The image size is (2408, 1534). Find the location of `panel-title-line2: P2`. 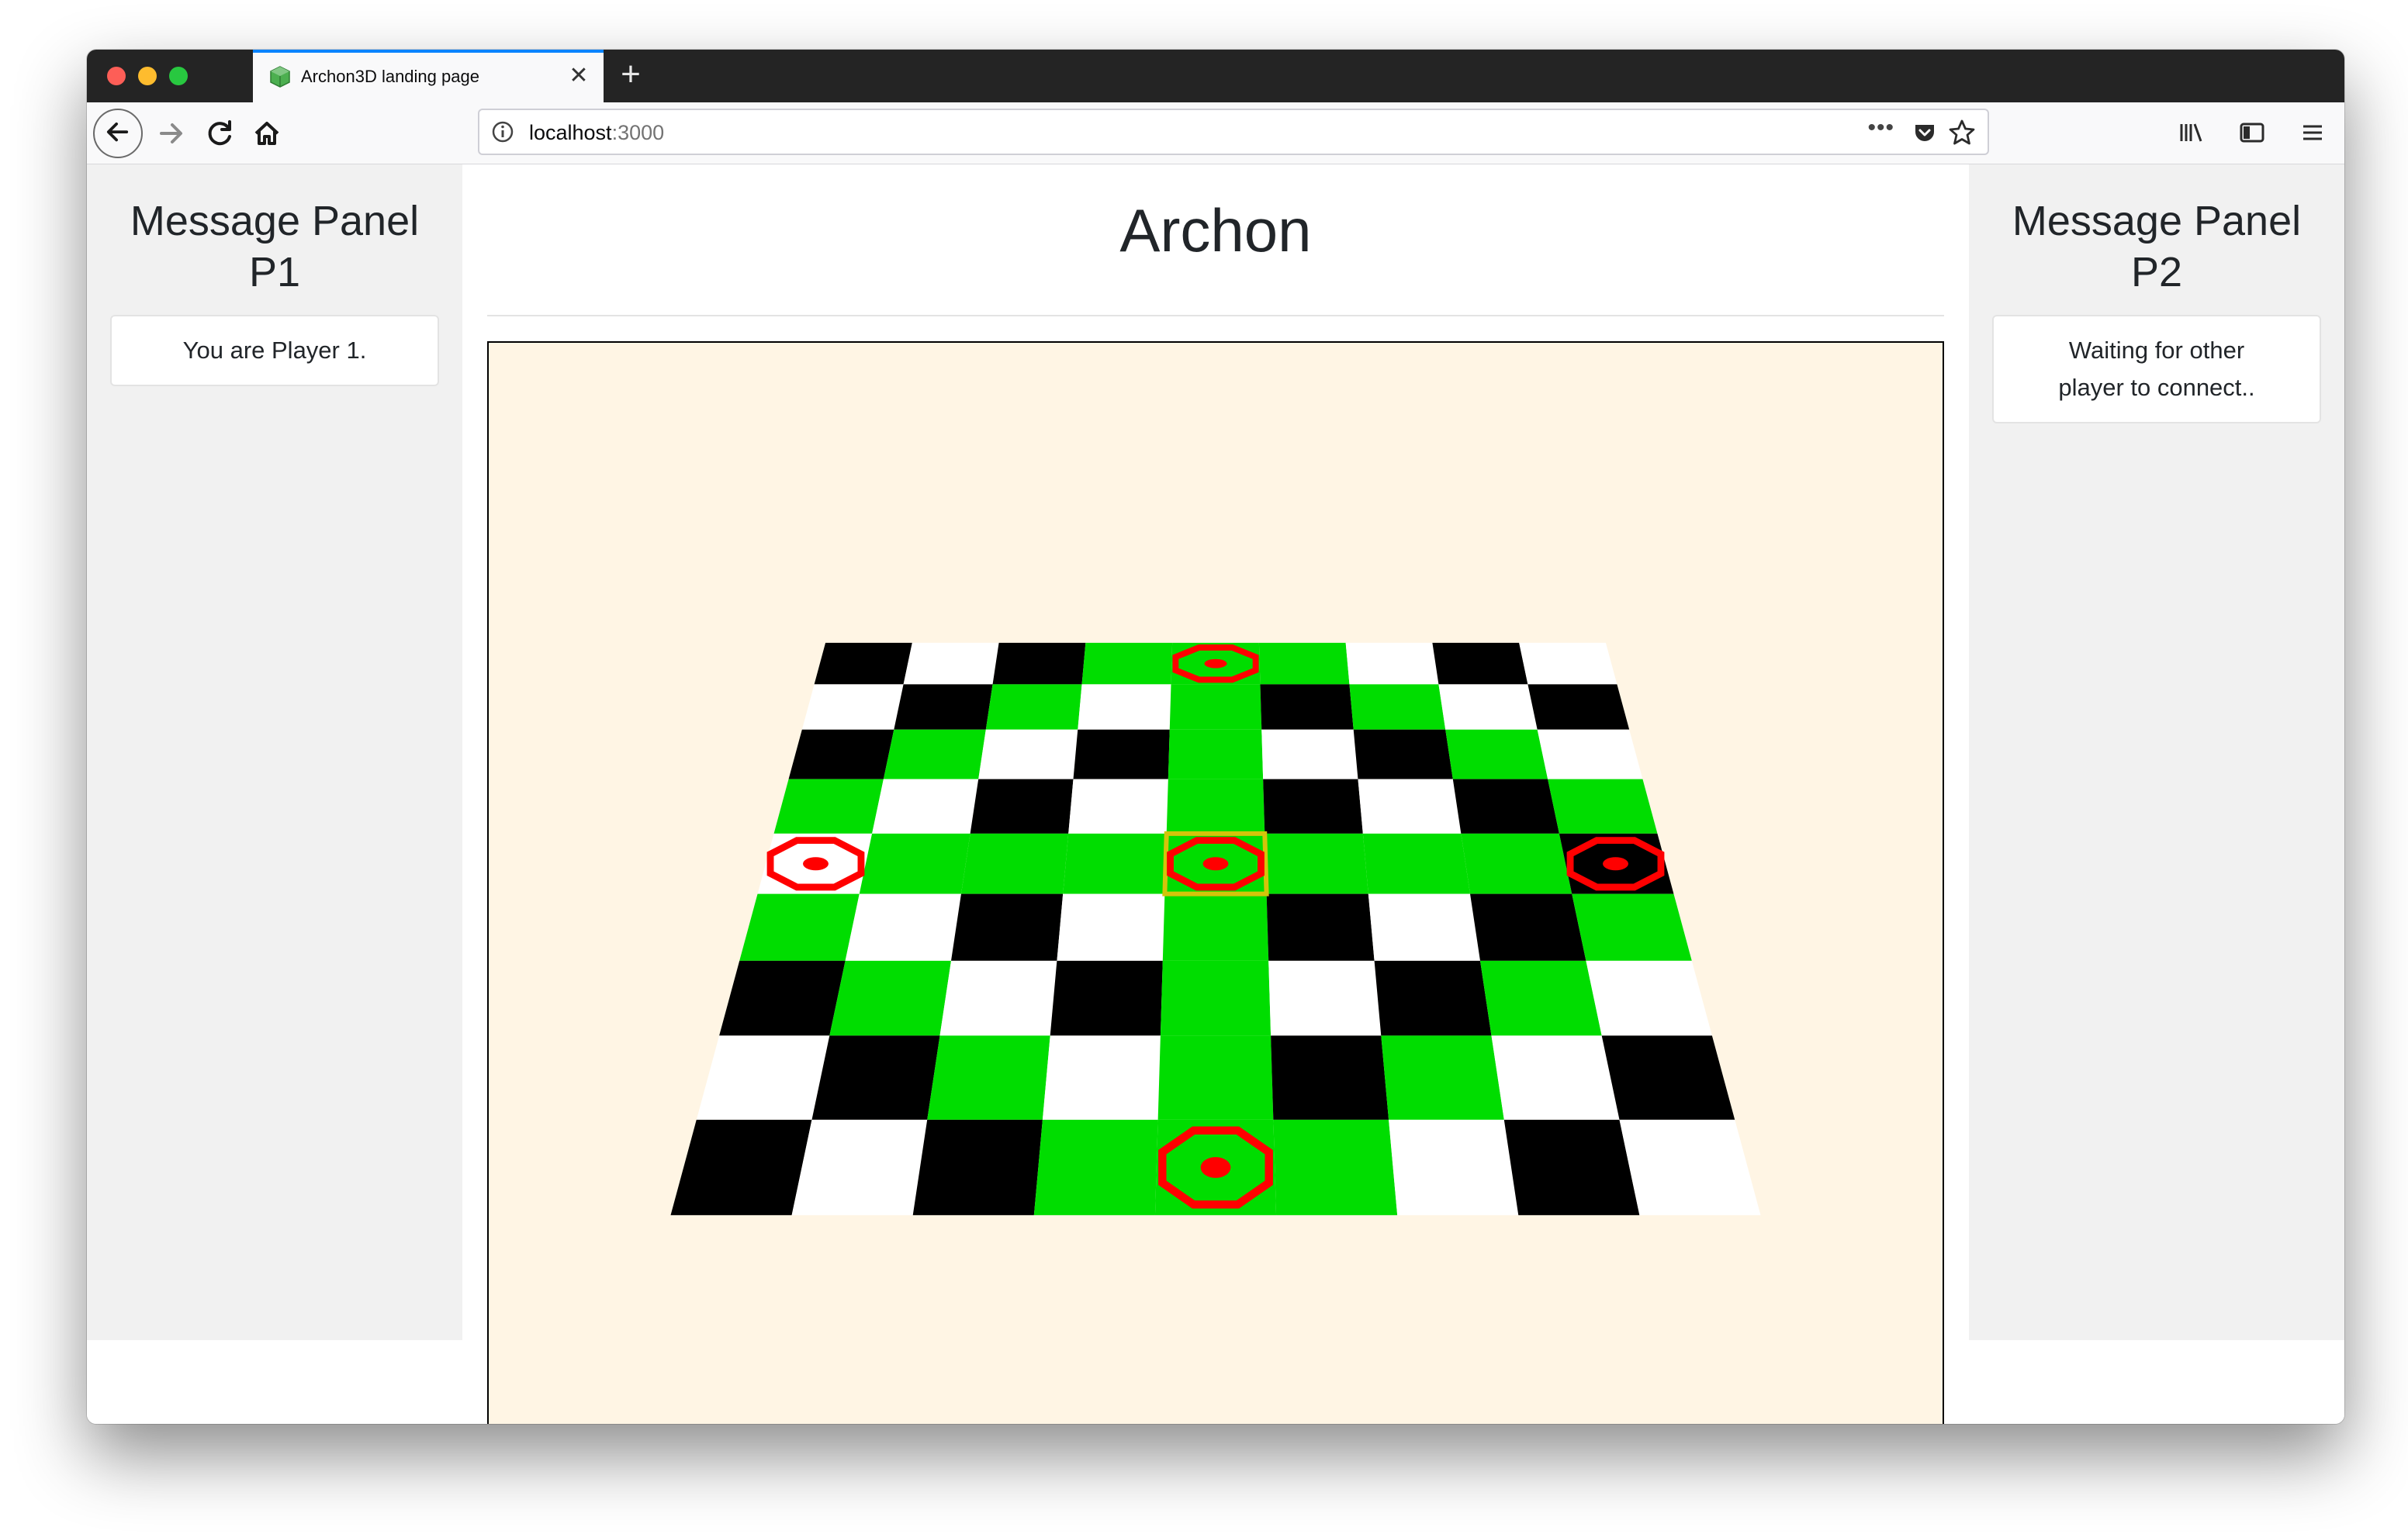

panel-title-line2: P2 is located at coordinates (2156, 272).